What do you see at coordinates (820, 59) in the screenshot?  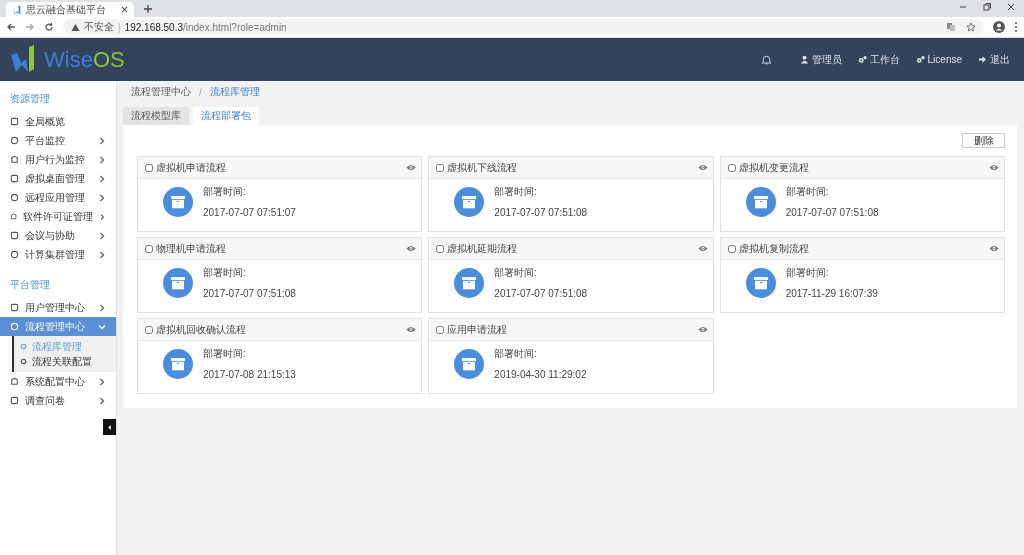 I see `header-link: 管理员` at bounding box center [820, 59].